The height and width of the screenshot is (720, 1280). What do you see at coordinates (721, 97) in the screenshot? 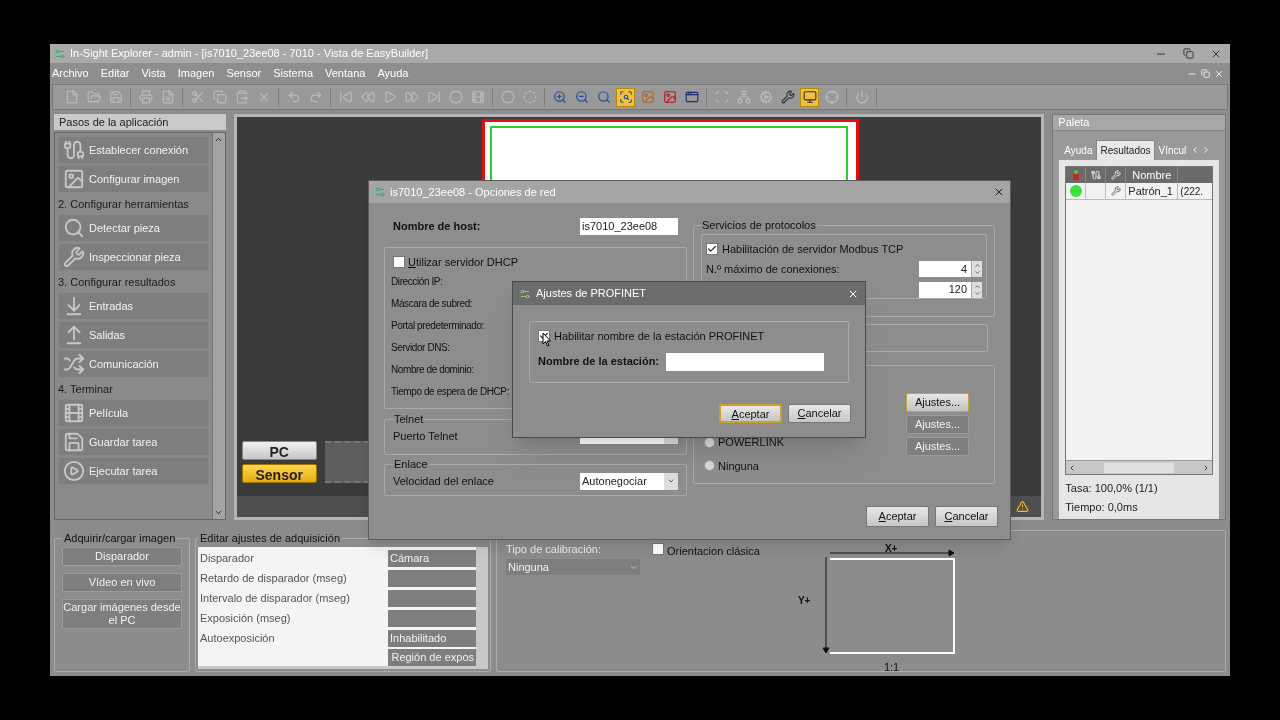
I see `scan-icon` at bounding box center [721, 97].